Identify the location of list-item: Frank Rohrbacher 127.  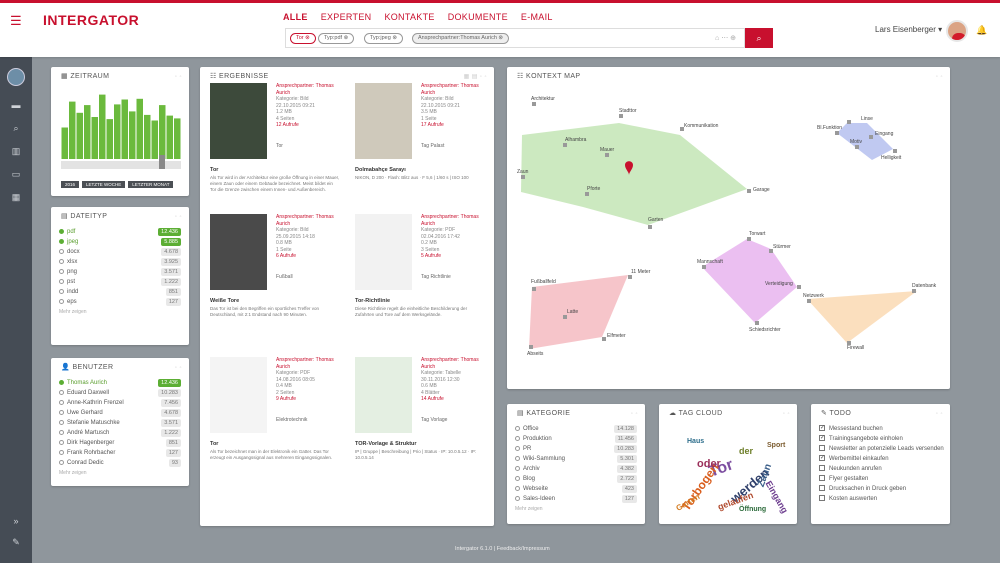
(120, 453).